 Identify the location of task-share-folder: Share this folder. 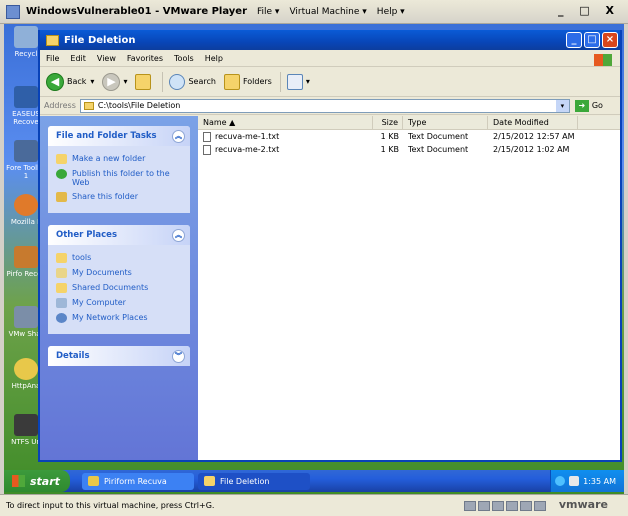
(119, 197).